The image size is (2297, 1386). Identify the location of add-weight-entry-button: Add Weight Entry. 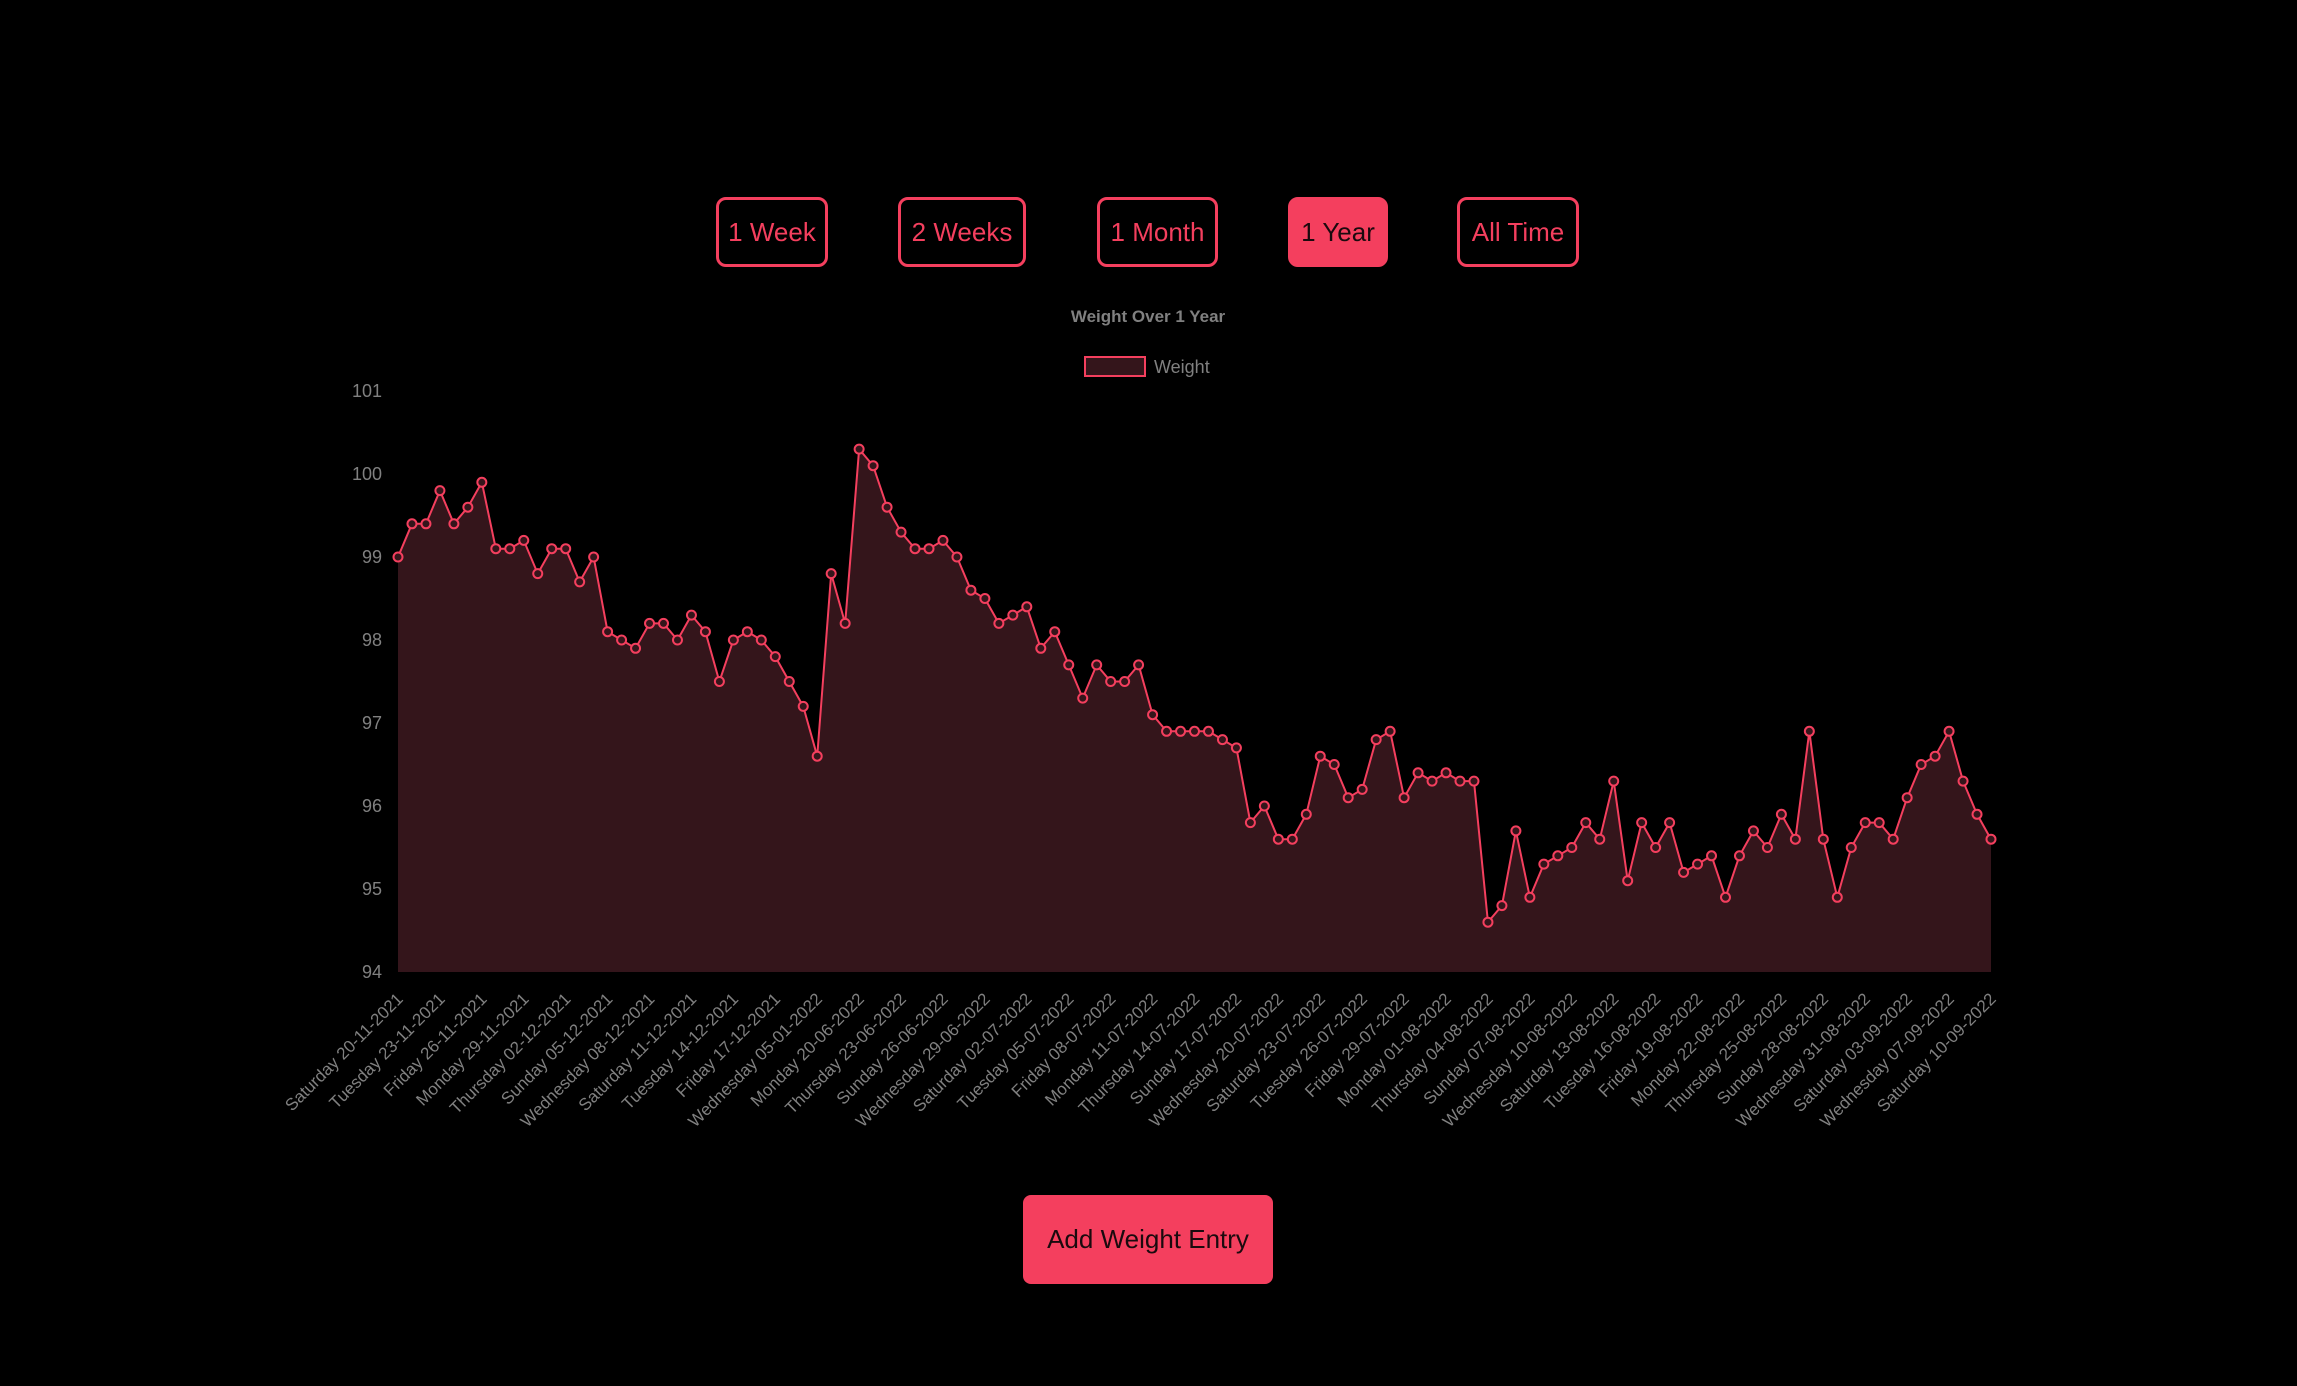
(1148, 1239).